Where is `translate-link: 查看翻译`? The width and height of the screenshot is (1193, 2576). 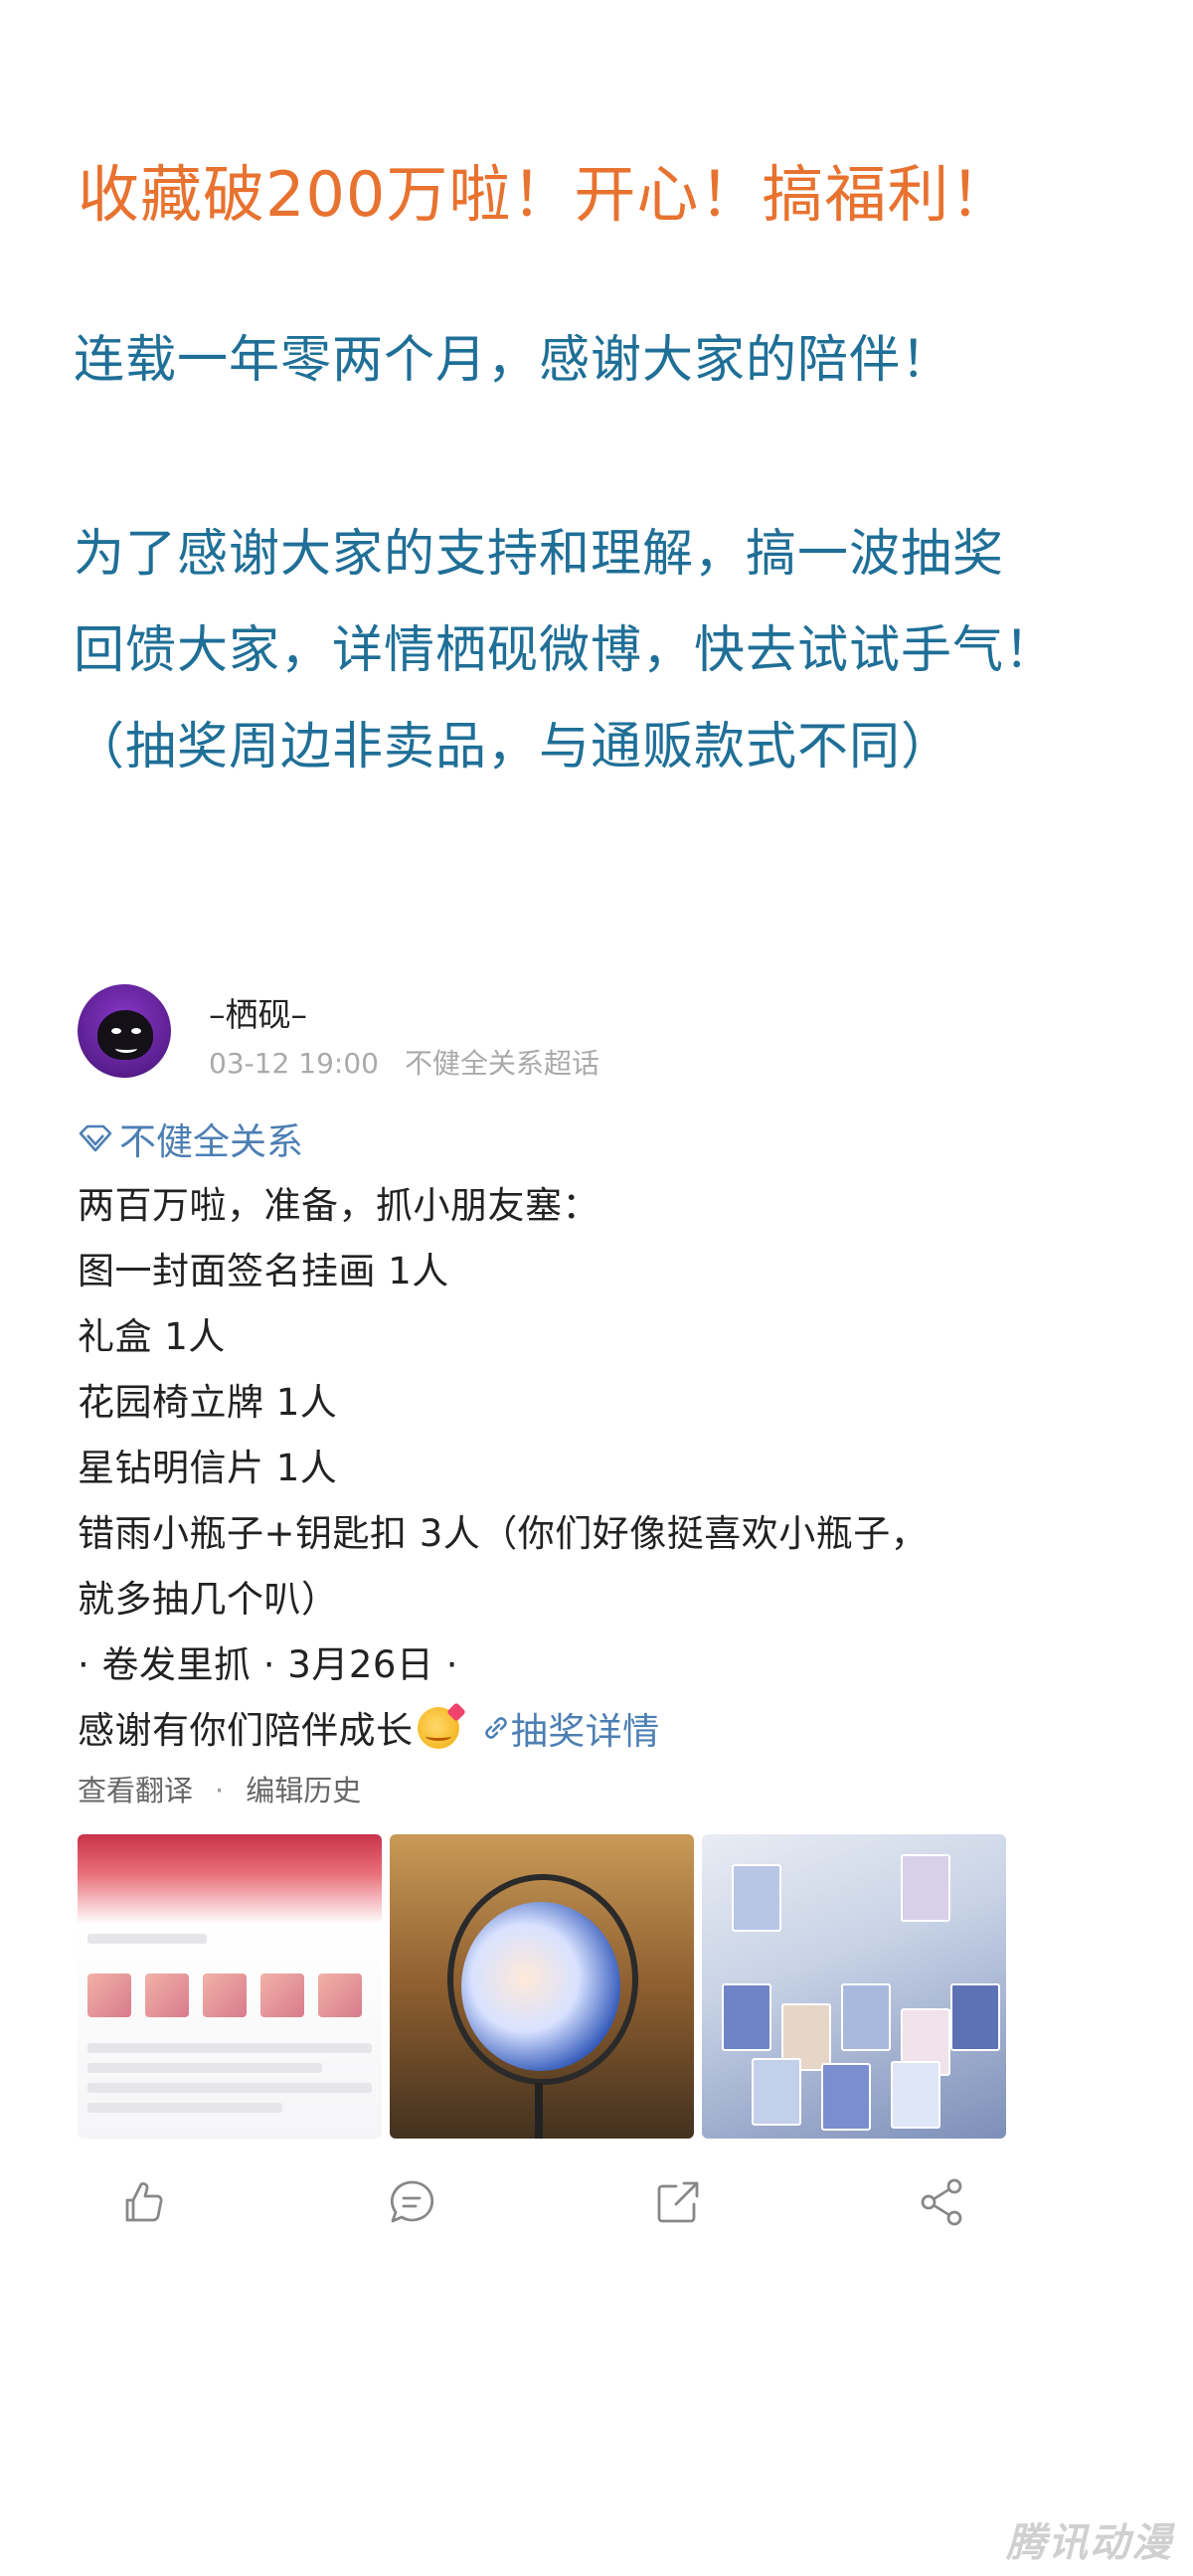
translate-link: 查看翻译 is located at coordinates (135, 1790).